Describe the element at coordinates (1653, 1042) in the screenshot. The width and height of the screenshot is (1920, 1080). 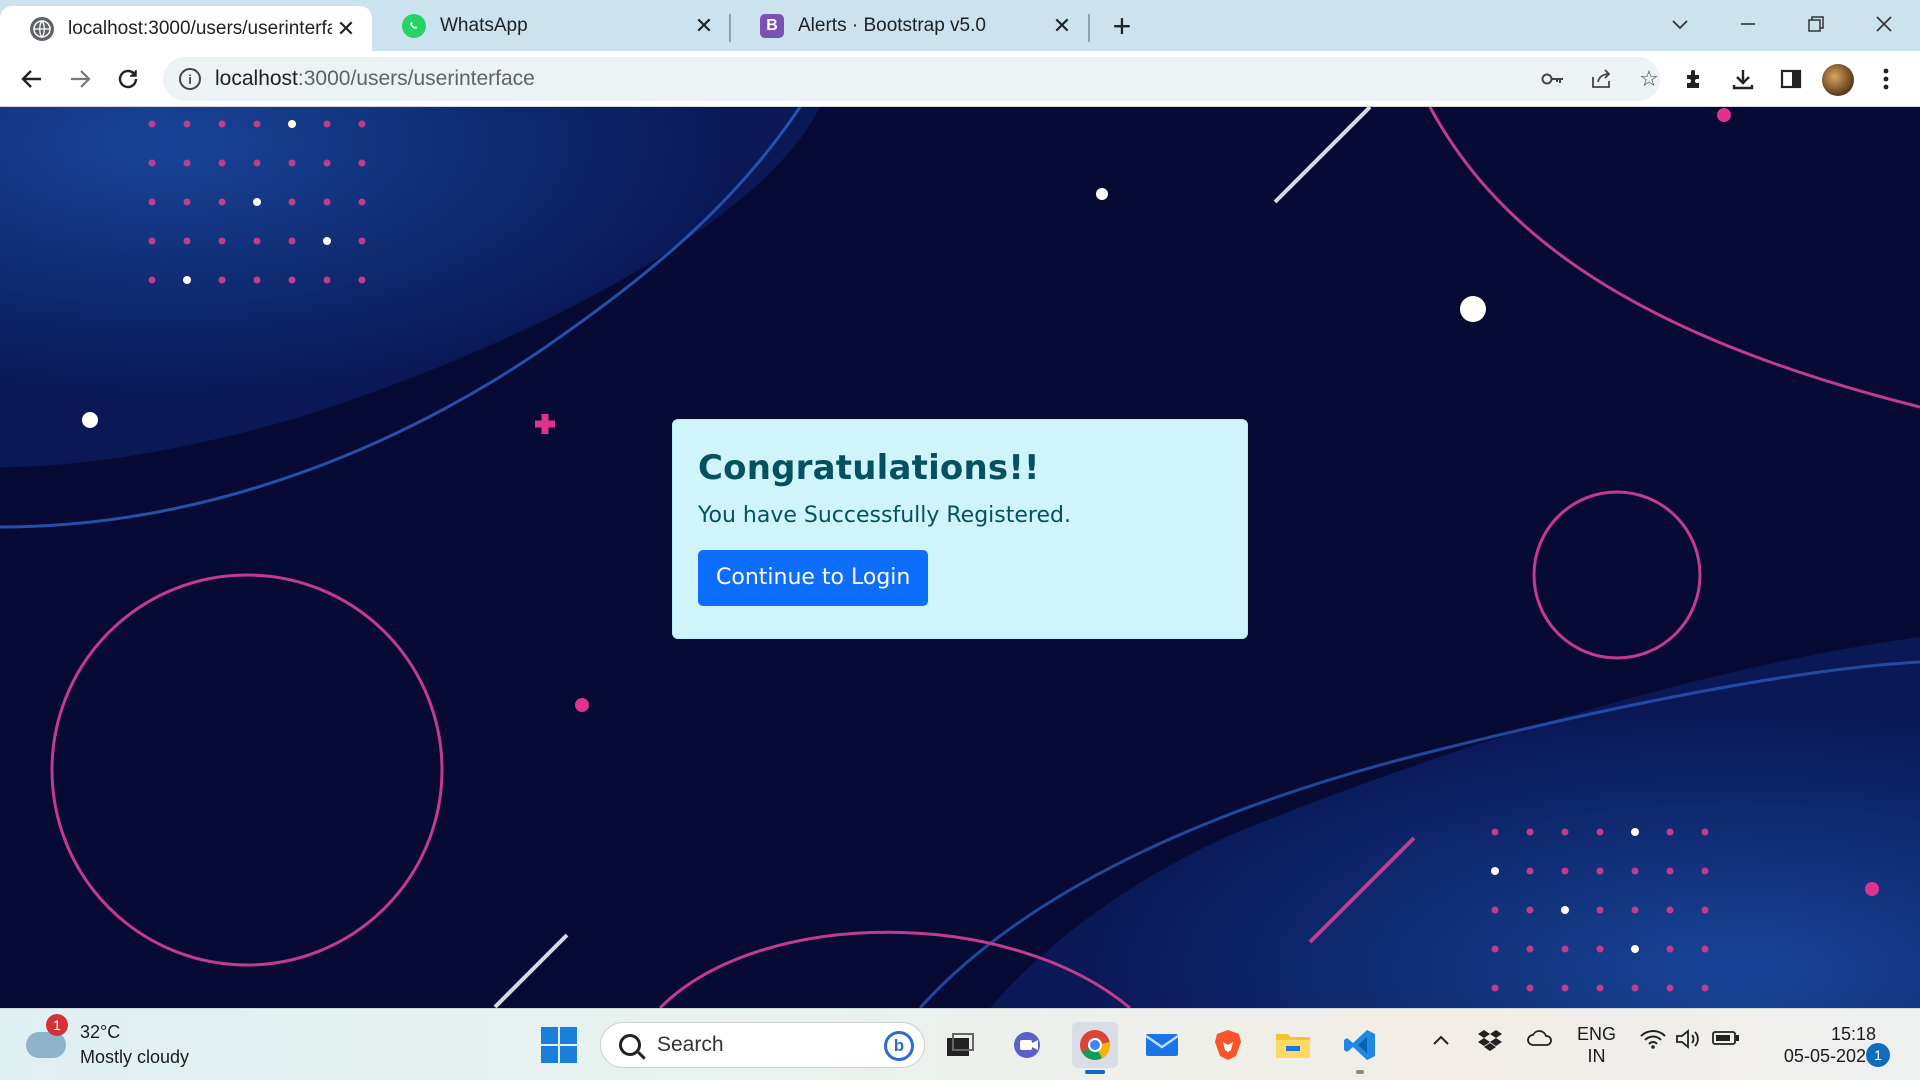
I see `wifi-icon` at that location.